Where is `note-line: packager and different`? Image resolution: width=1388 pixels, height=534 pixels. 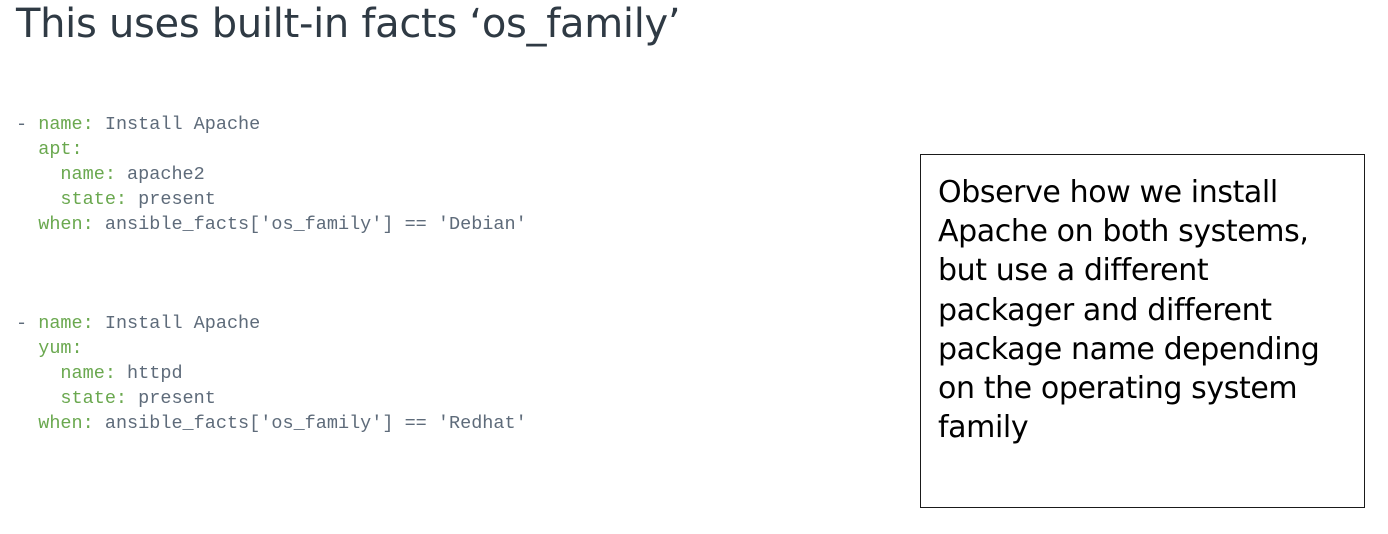
note-line: packager and different is located at coordinates (1105, 310).